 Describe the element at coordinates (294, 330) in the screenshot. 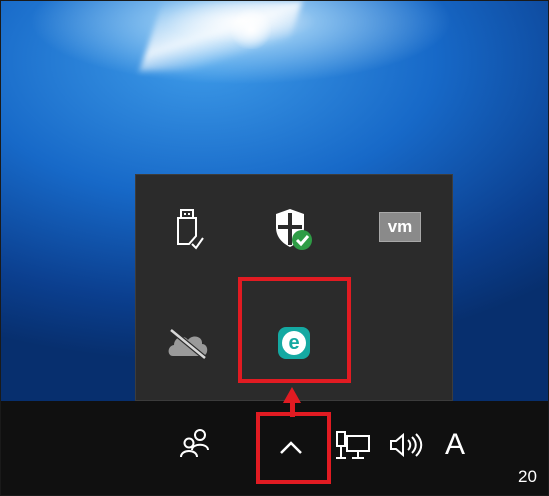

I see `eset-highlight-box` at that location.